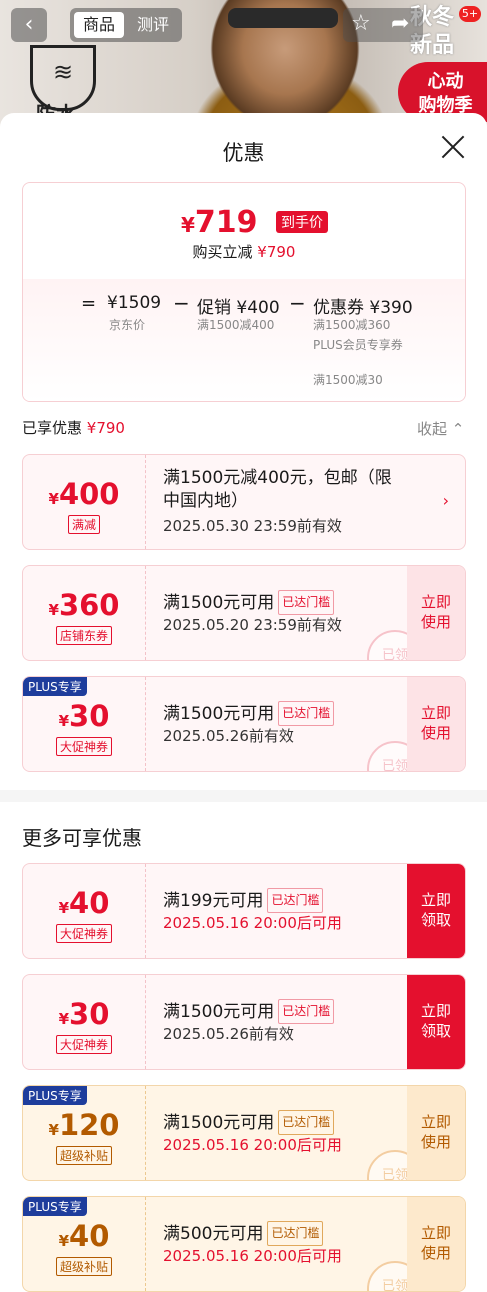 This screenshot has width=487, height=1292. I want to click on back-button: ‹, so click(29, 25).